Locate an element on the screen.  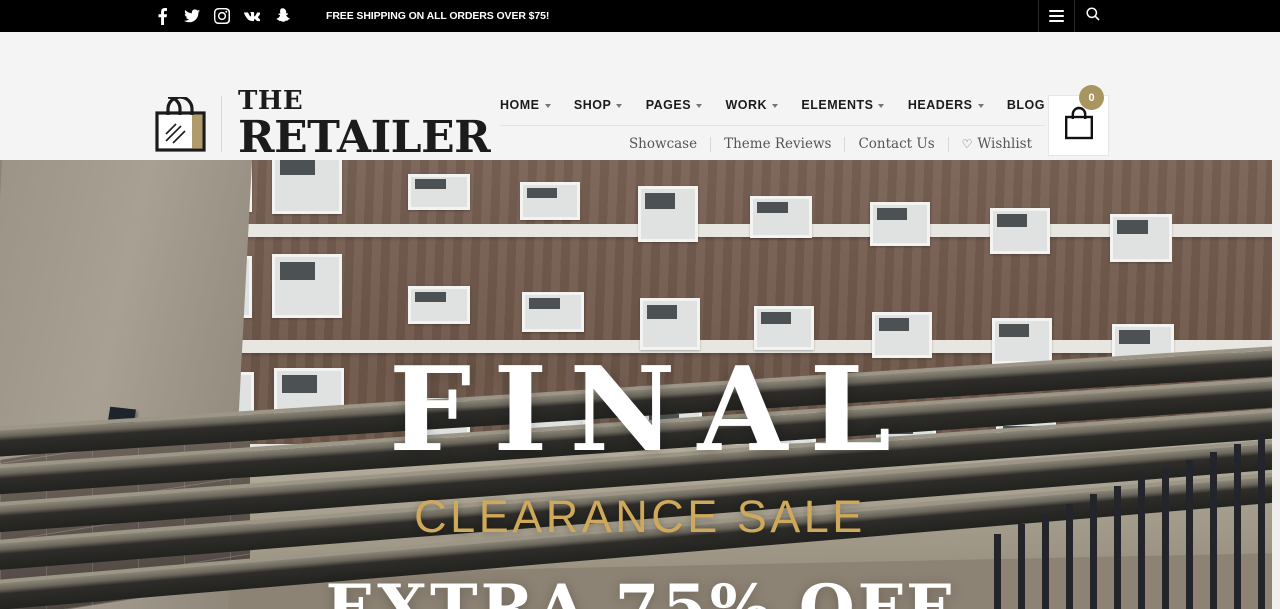
logo-divider is located at coordinates (221, 124).